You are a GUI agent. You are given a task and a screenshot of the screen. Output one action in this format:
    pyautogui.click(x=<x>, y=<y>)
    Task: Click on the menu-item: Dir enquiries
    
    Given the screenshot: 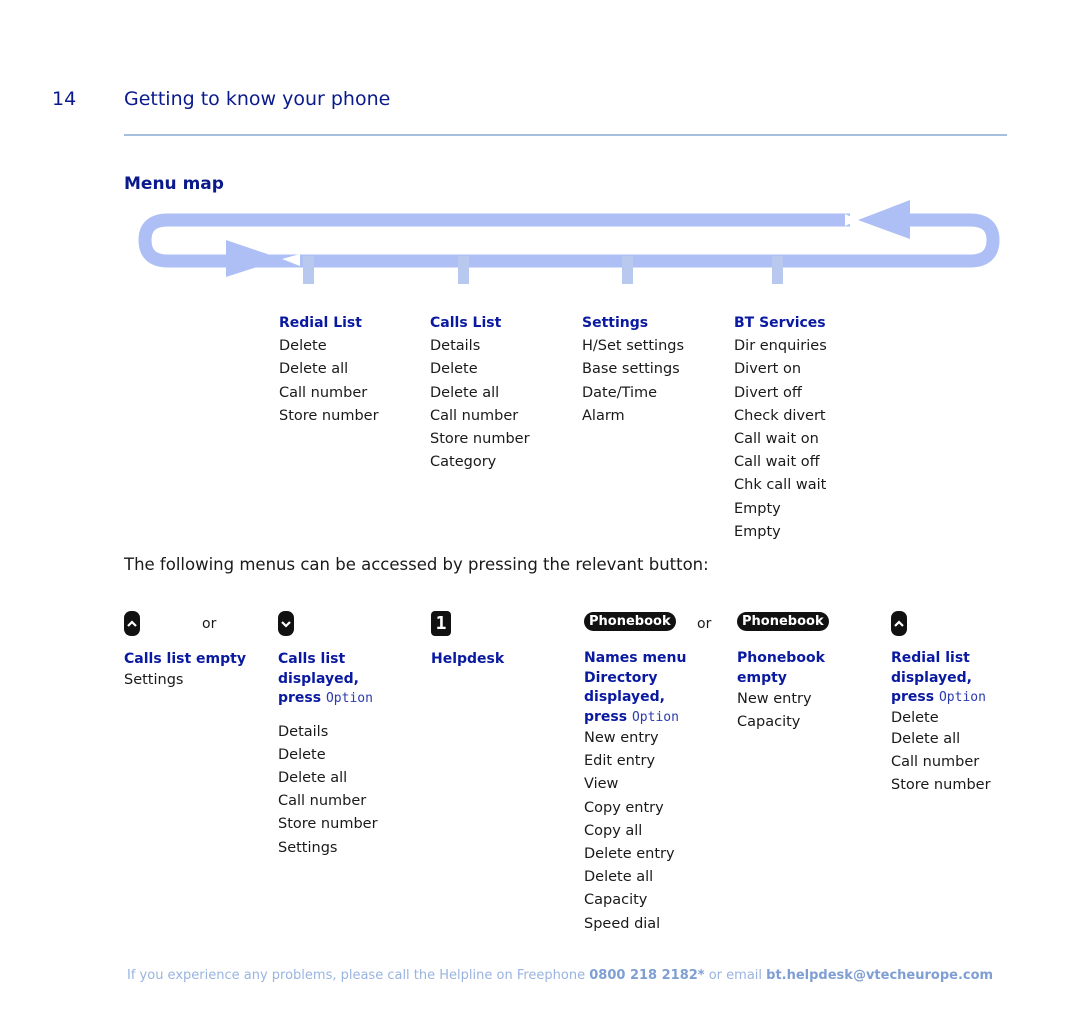 What is the action you would take?
    pyautogui.click(x=780, y=346)
    